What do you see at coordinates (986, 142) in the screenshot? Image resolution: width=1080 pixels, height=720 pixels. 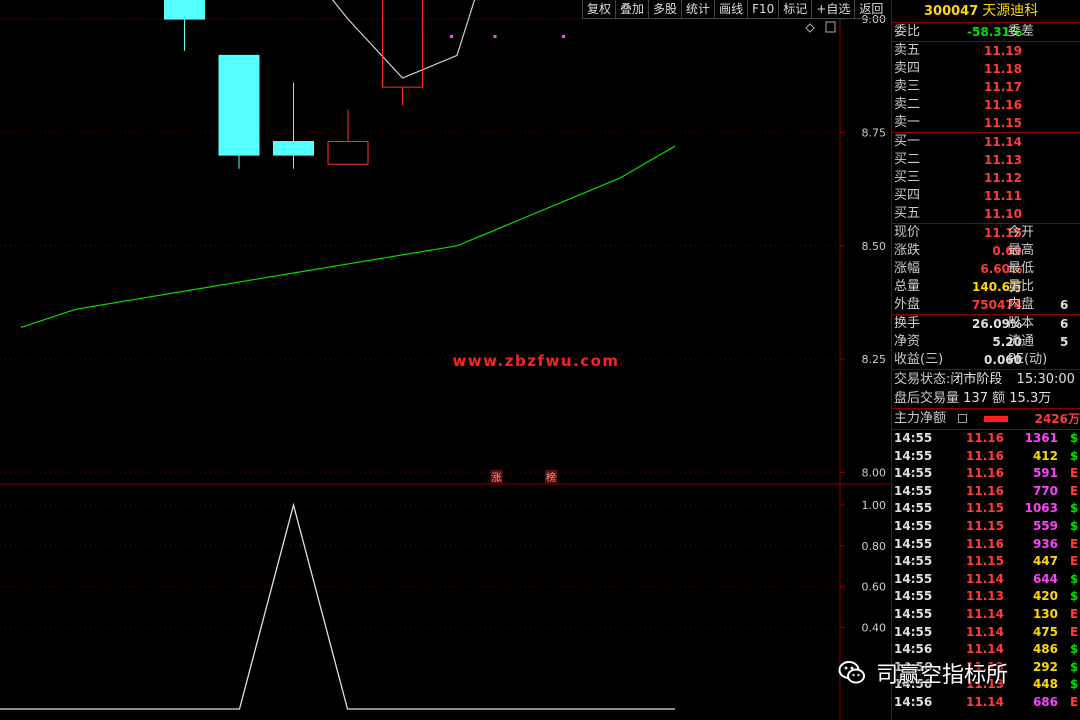 I see `bid-row: 买一 11.14` at bounding box center [986, 142].